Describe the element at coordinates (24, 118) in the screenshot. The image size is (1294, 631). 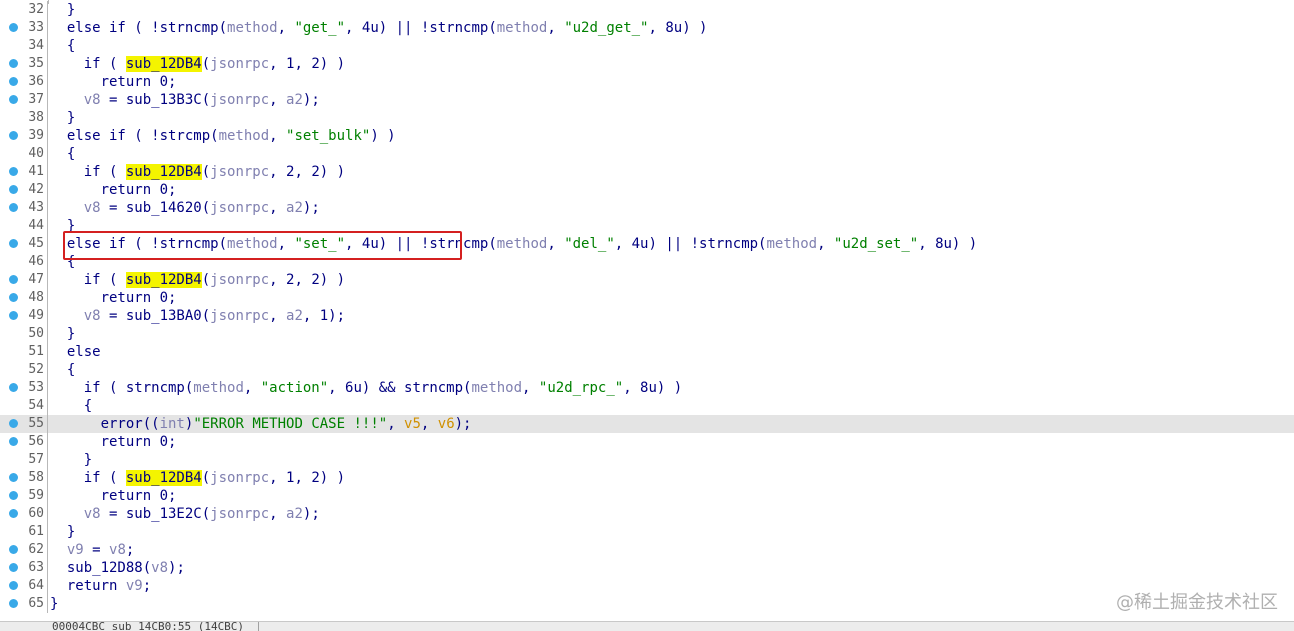
I see `line-gutter: 38` at that location.